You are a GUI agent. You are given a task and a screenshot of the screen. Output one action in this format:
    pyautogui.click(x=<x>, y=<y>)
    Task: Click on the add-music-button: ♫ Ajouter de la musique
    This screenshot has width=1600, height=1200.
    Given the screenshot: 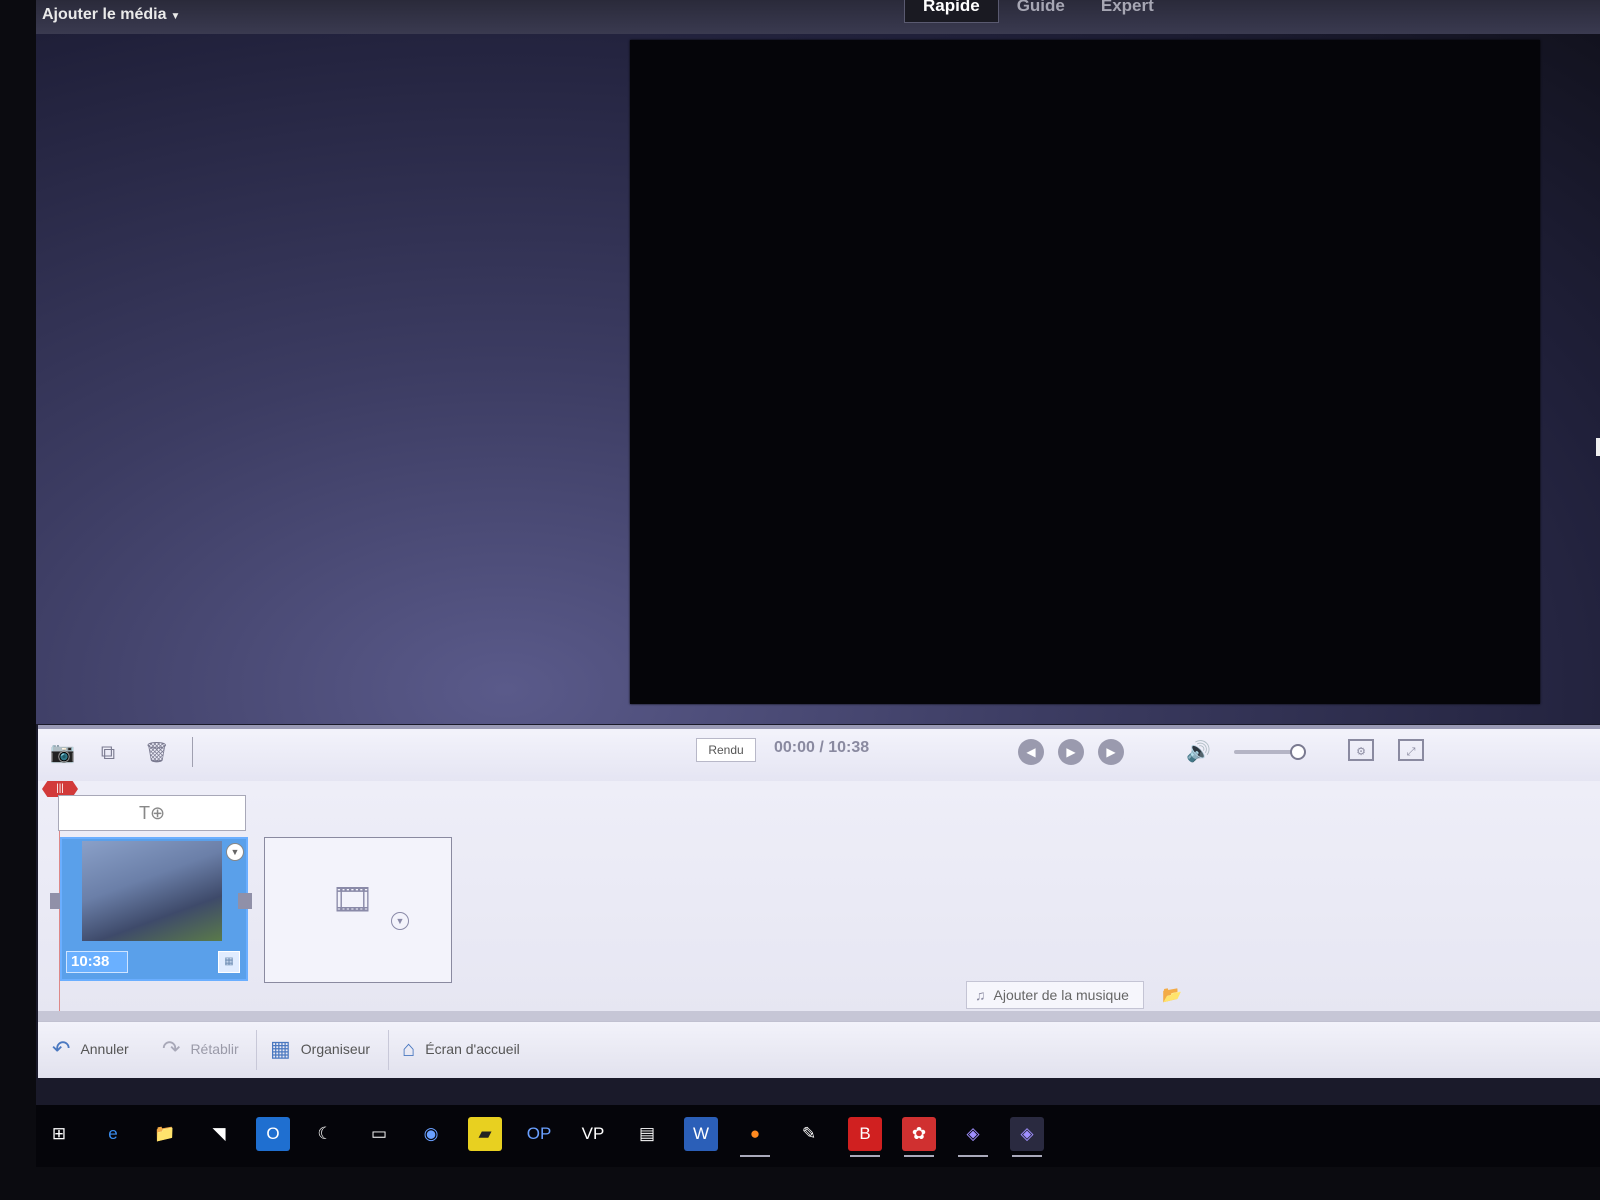 What is the action you would take?
    pyautogui.click(x=1055, y=995)
    